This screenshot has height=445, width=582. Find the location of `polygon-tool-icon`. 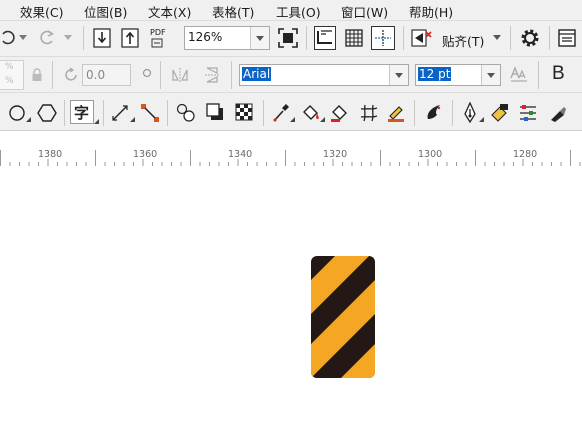

polygon-tool-icon is located at coordinates (47, 113).